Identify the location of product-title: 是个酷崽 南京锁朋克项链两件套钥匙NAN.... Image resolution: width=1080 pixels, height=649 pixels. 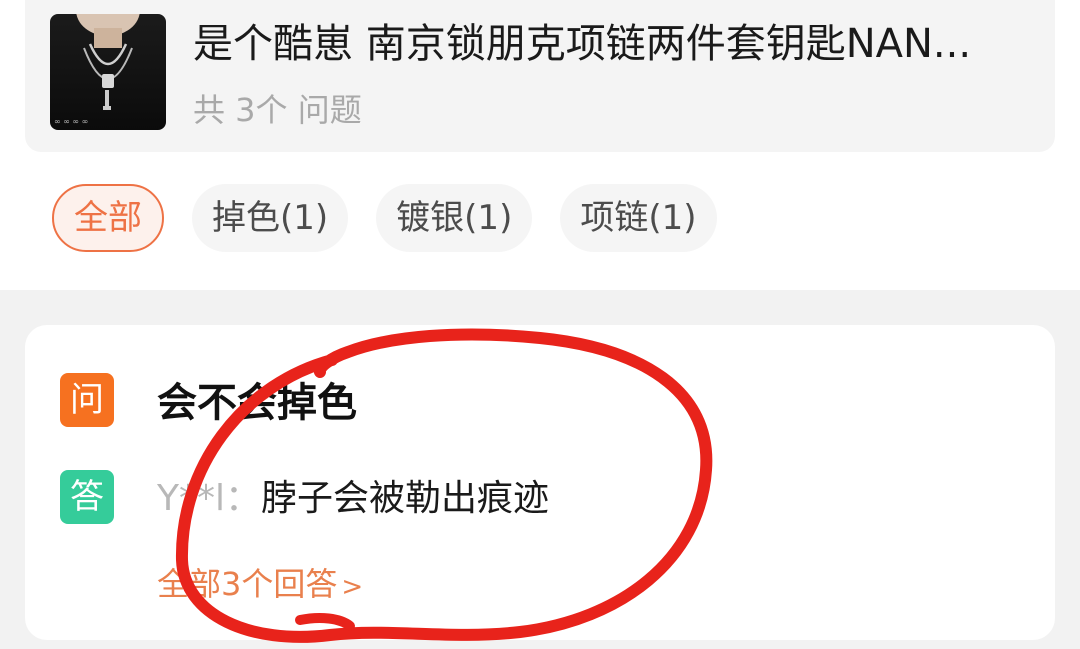
(613, 44).